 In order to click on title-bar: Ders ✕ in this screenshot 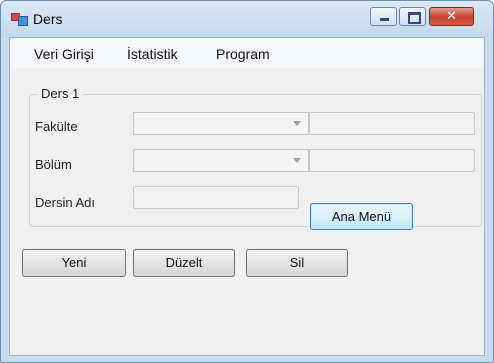, I will do `click(247, 19)`.